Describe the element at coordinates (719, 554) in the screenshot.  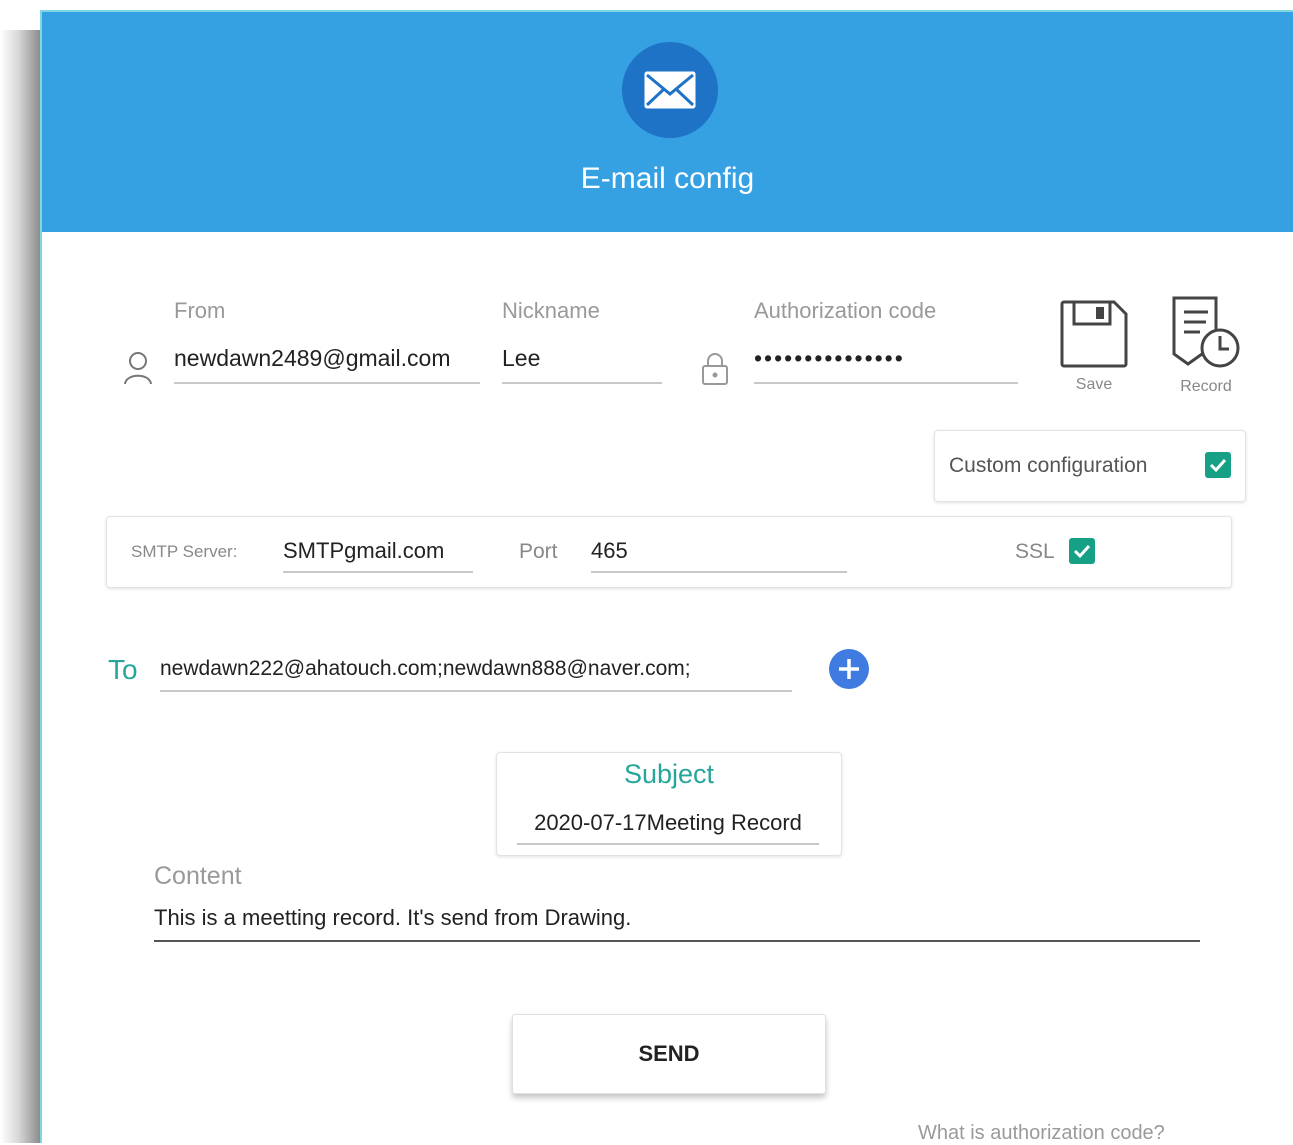
I see `port-input: 465` at that location.